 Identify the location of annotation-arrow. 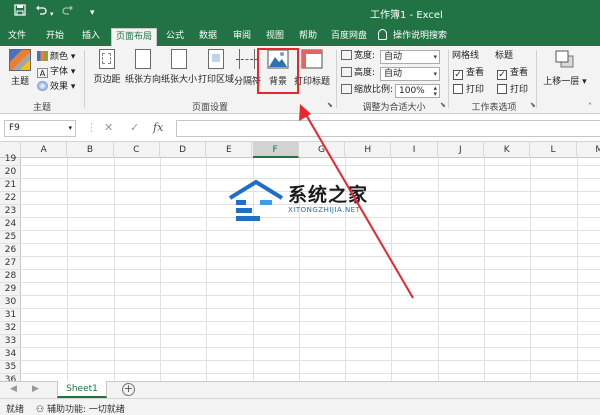
(356, 201).